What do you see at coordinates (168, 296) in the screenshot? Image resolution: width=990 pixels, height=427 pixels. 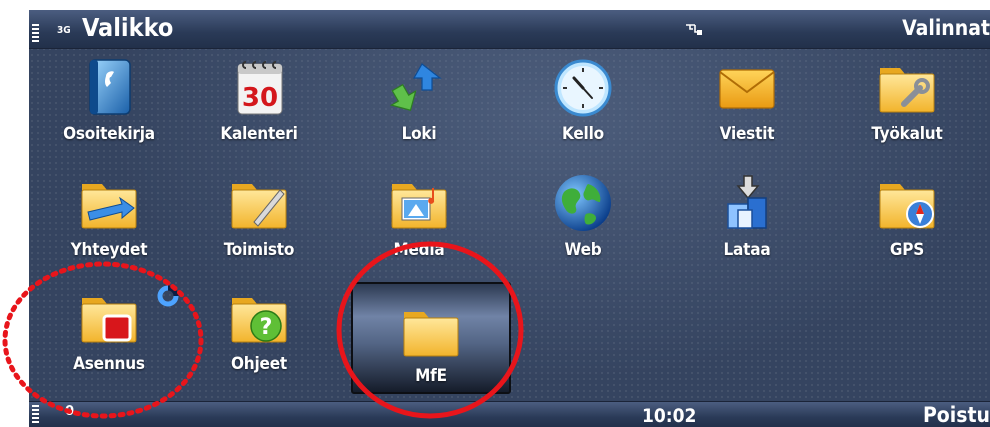 I see `loading-spinner-icon` at bounding box center [168, 296].